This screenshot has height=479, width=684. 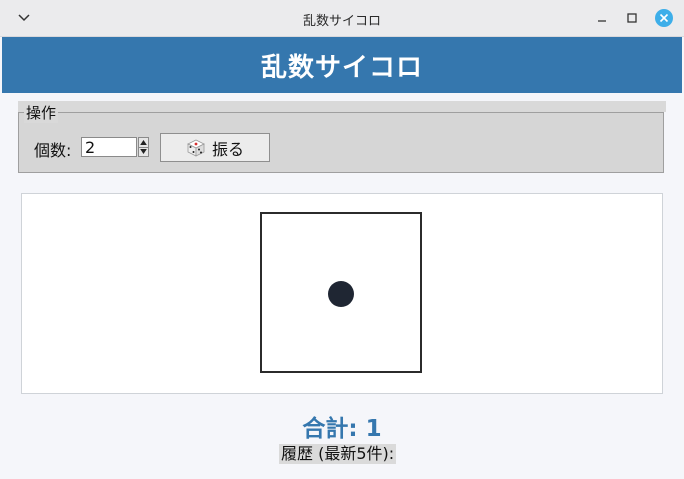 I want to click on spin-down-button, so click(x=143, y=151).